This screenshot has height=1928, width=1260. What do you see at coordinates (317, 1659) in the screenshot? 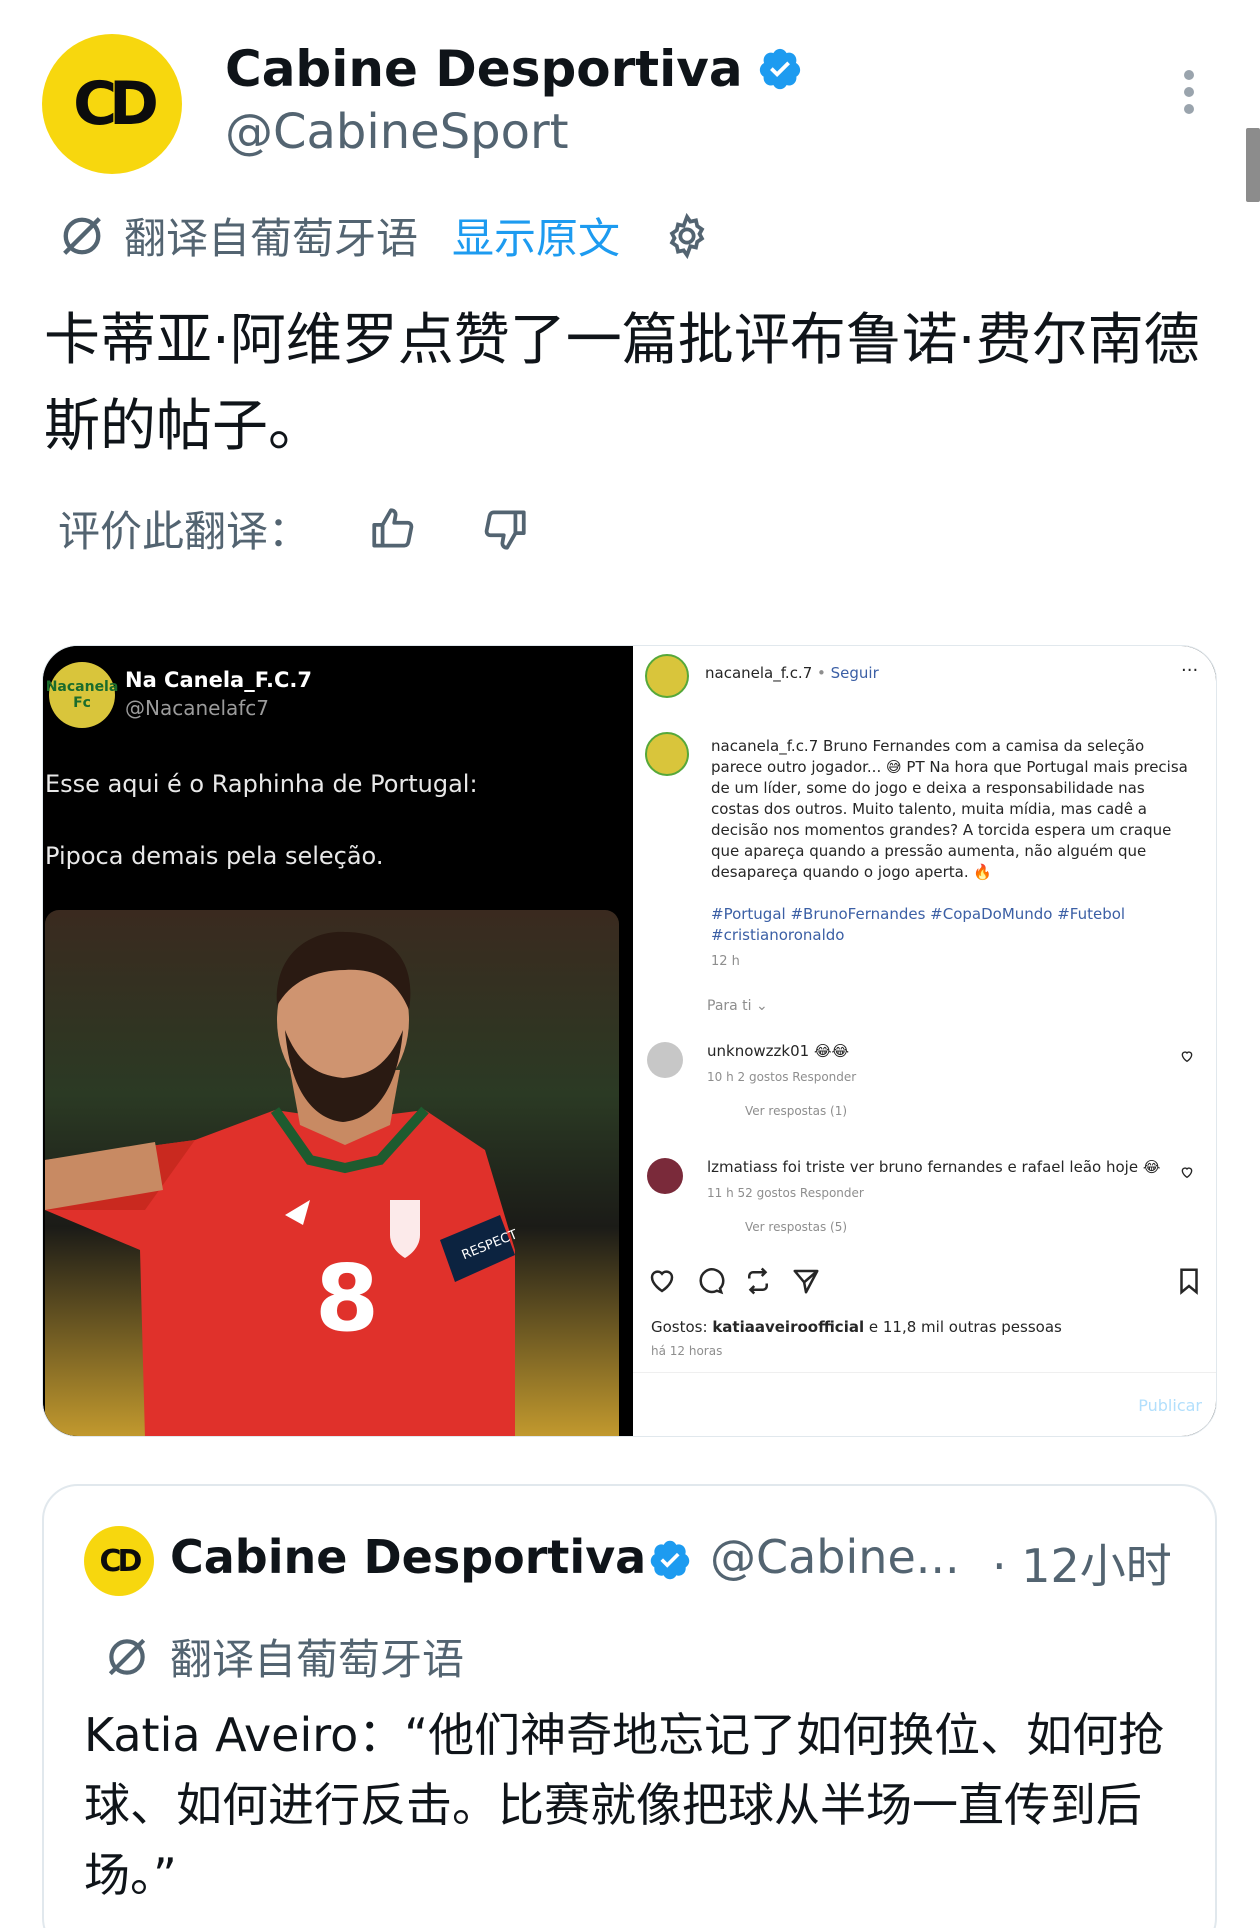
I see `quoted-translated-from: 翻译自葡萄牙语` at bounding box center [317, 1659].